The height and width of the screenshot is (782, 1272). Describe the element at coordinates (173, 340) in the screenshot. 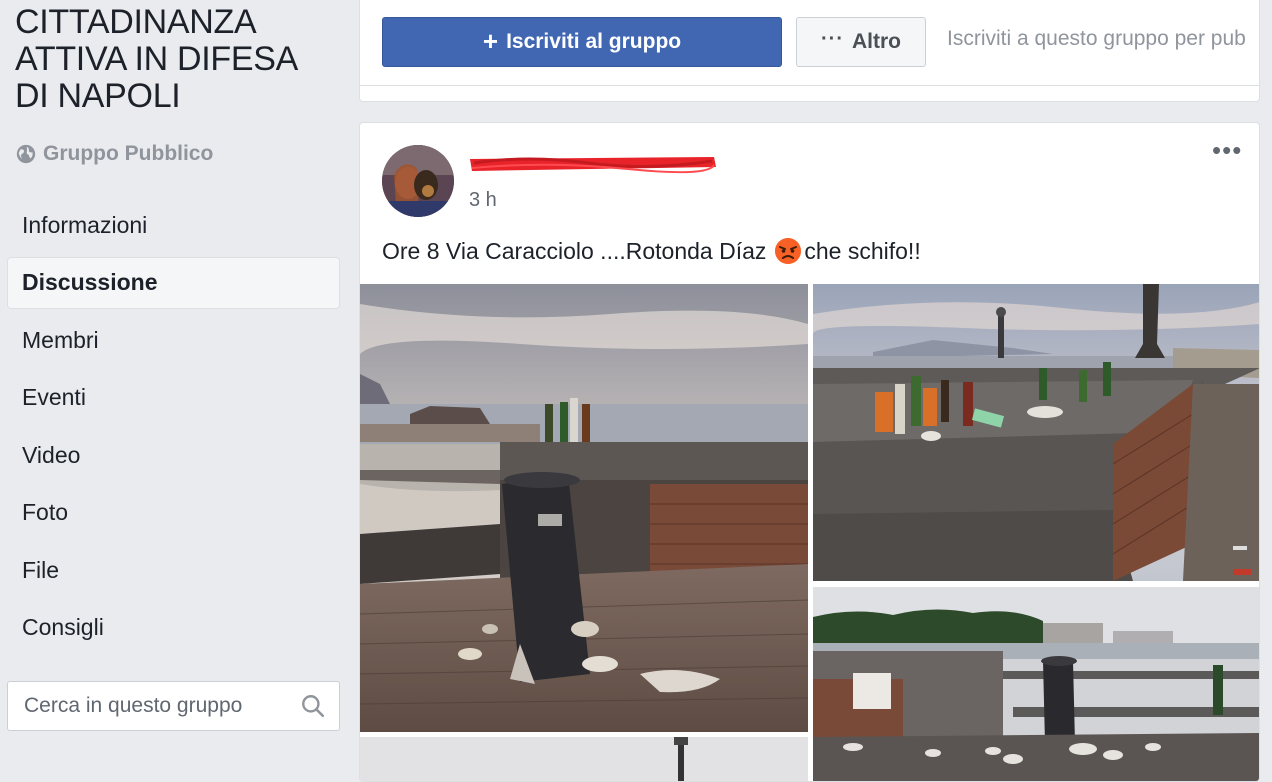

I see `nav-item-membri: Membri` at that location.